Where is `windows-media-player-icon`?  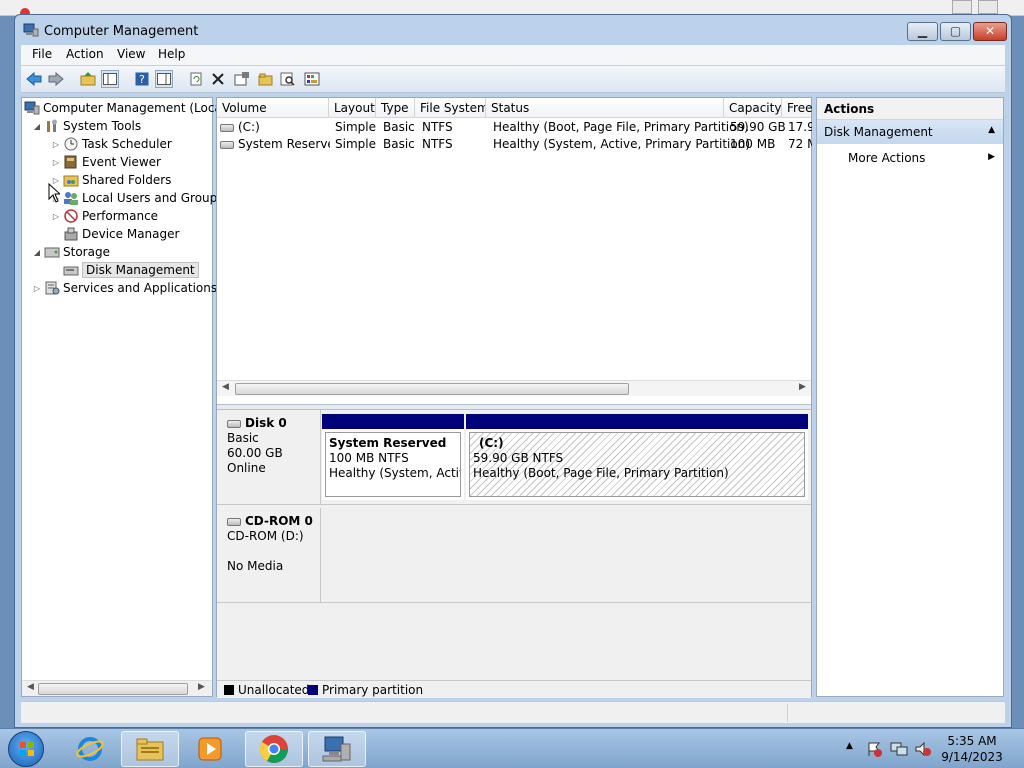
windows-media-player-icon is located at coordinates (210, 749).